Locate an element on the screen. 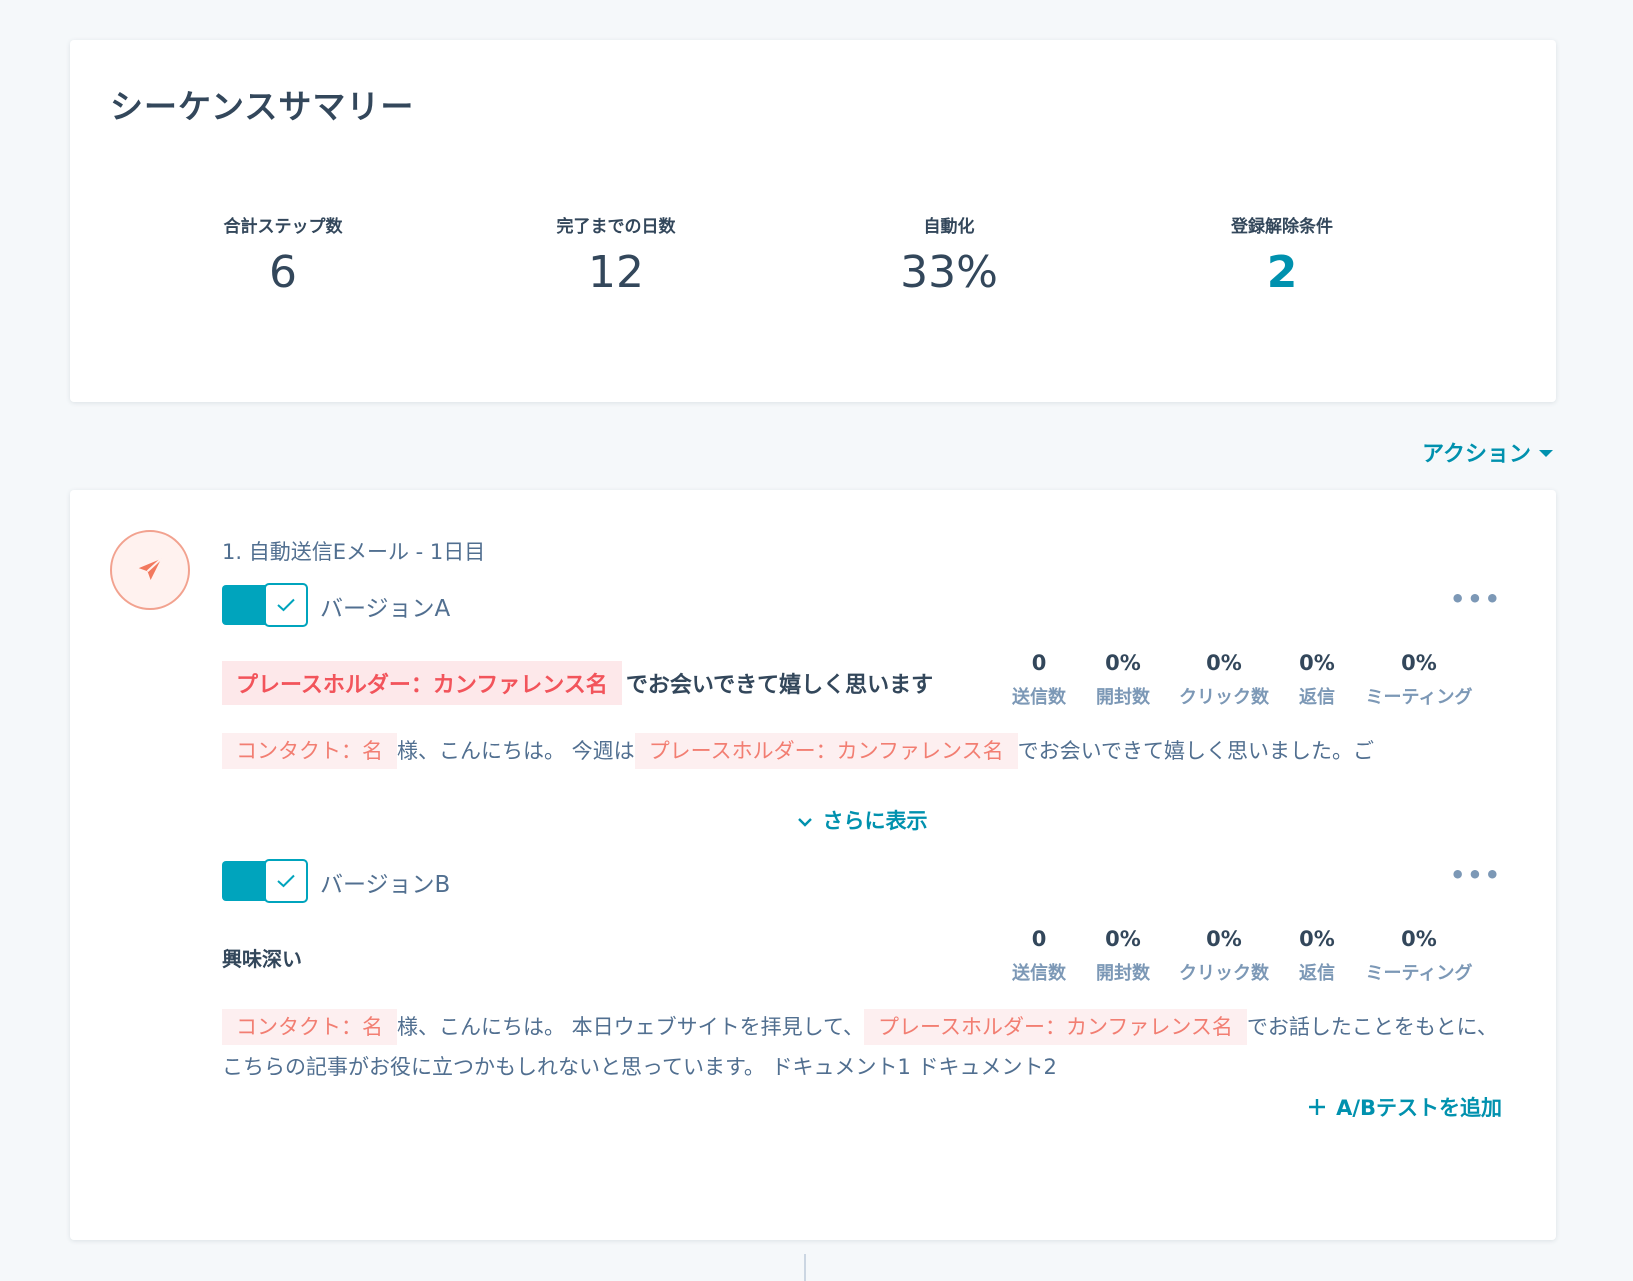 The width and height of the screenshot is (1633, 1281). version-name: バージョンA is located at coordinates (385, 609).